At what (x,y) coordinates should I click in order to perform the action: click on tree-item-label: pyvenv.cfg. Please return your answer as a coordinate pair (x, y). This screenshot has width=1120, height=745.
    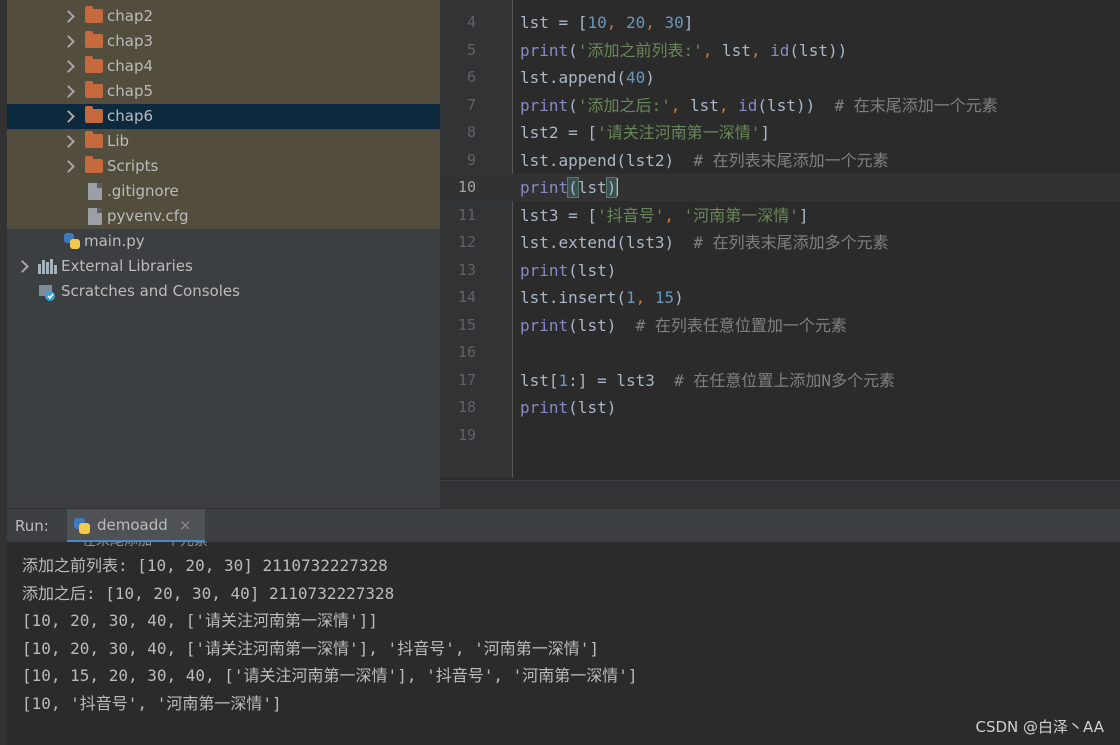
    Looking at the image, I should click on (148, 216).